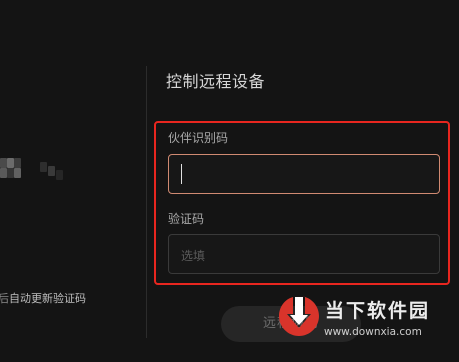 The height and width of the screenshot is (362, 459). I want to click on partner-id-label: 伙伴识别码, so click(198, 138).